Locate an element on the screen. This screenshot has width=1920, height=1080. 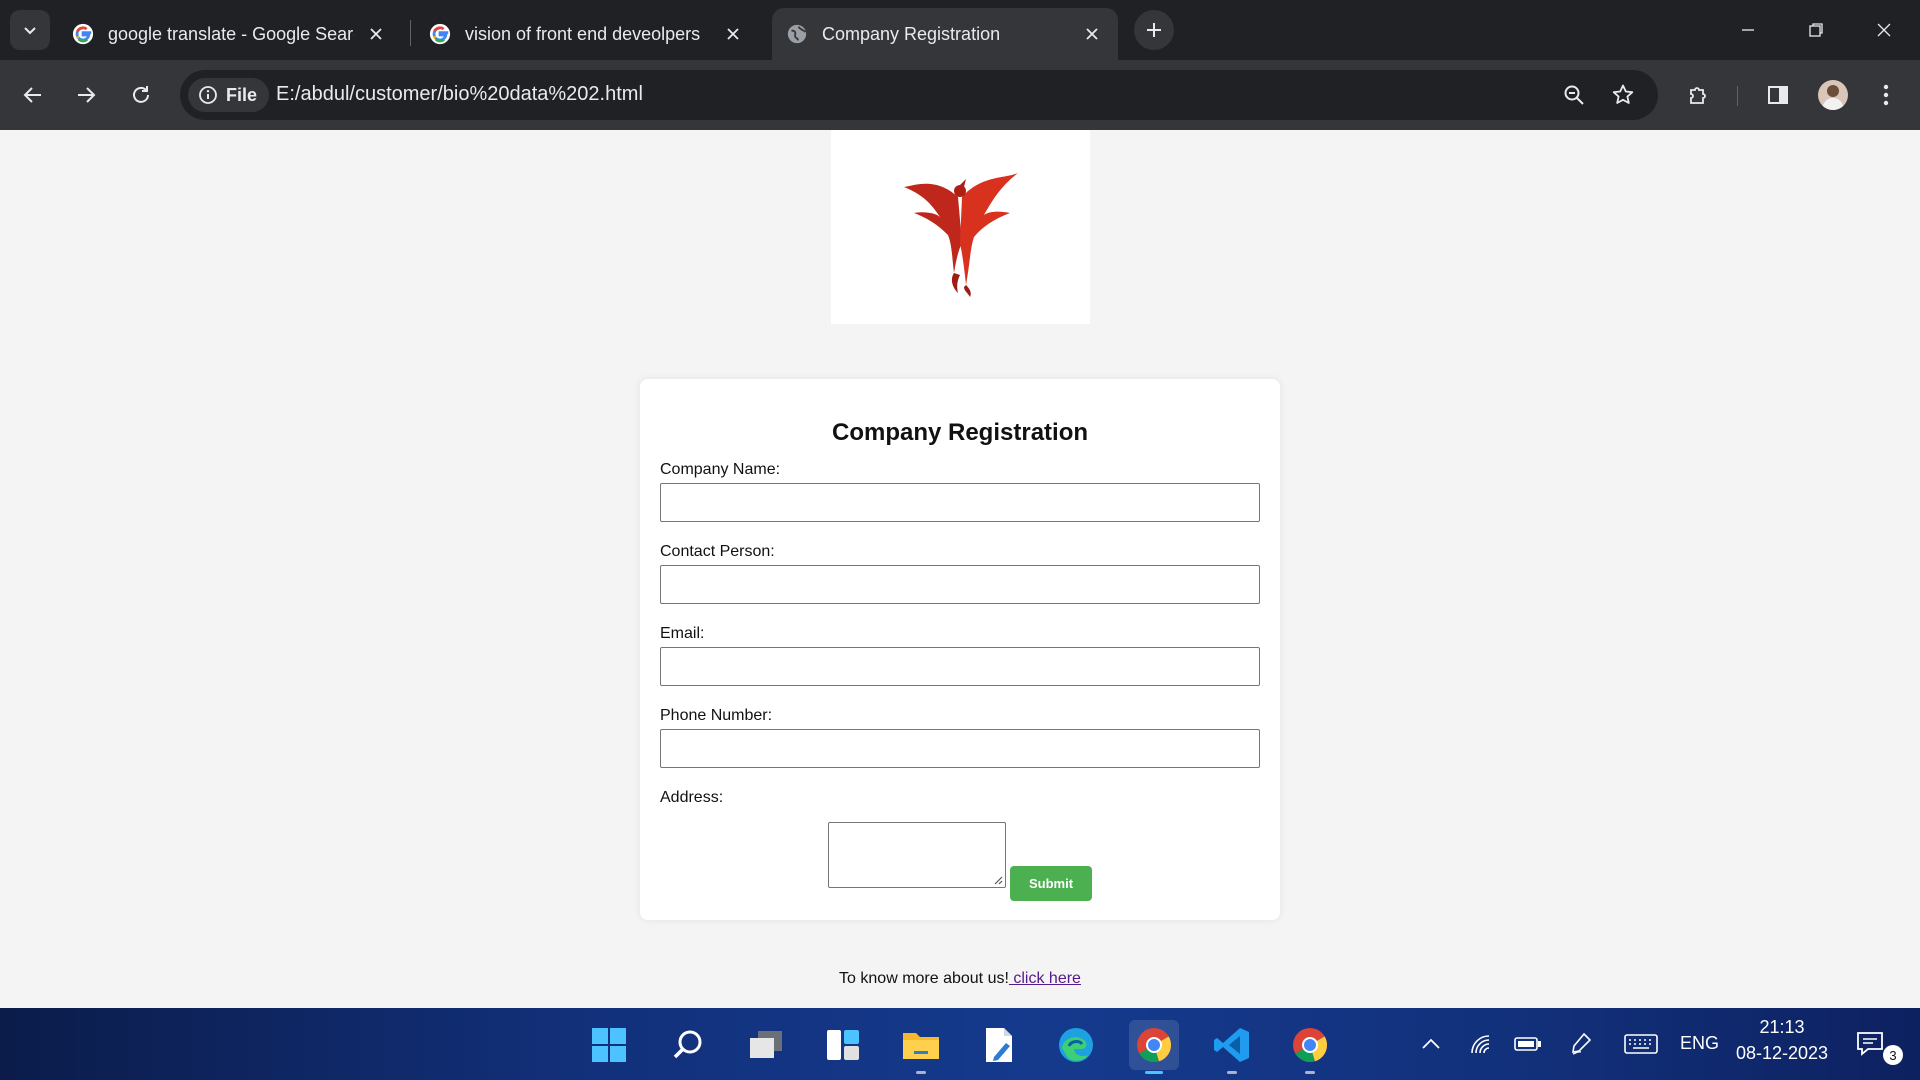
vscode-button is located at coordinates (1232, 1047).